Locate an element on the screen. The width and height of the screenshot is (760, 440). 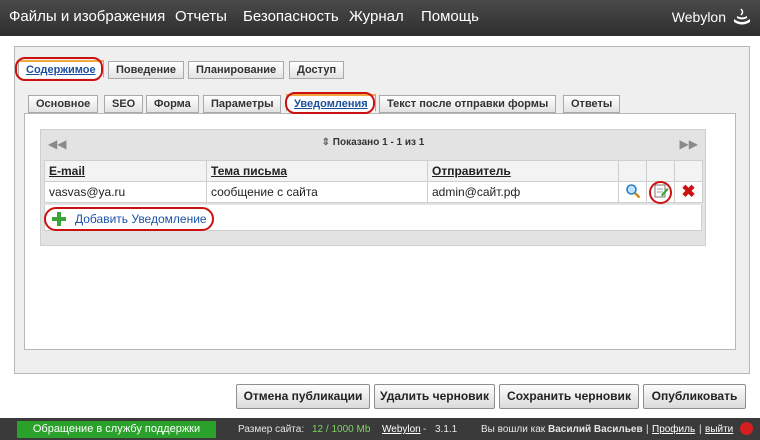
cell-email: vasvas@ya.ru is located at coordinates (125, 192).